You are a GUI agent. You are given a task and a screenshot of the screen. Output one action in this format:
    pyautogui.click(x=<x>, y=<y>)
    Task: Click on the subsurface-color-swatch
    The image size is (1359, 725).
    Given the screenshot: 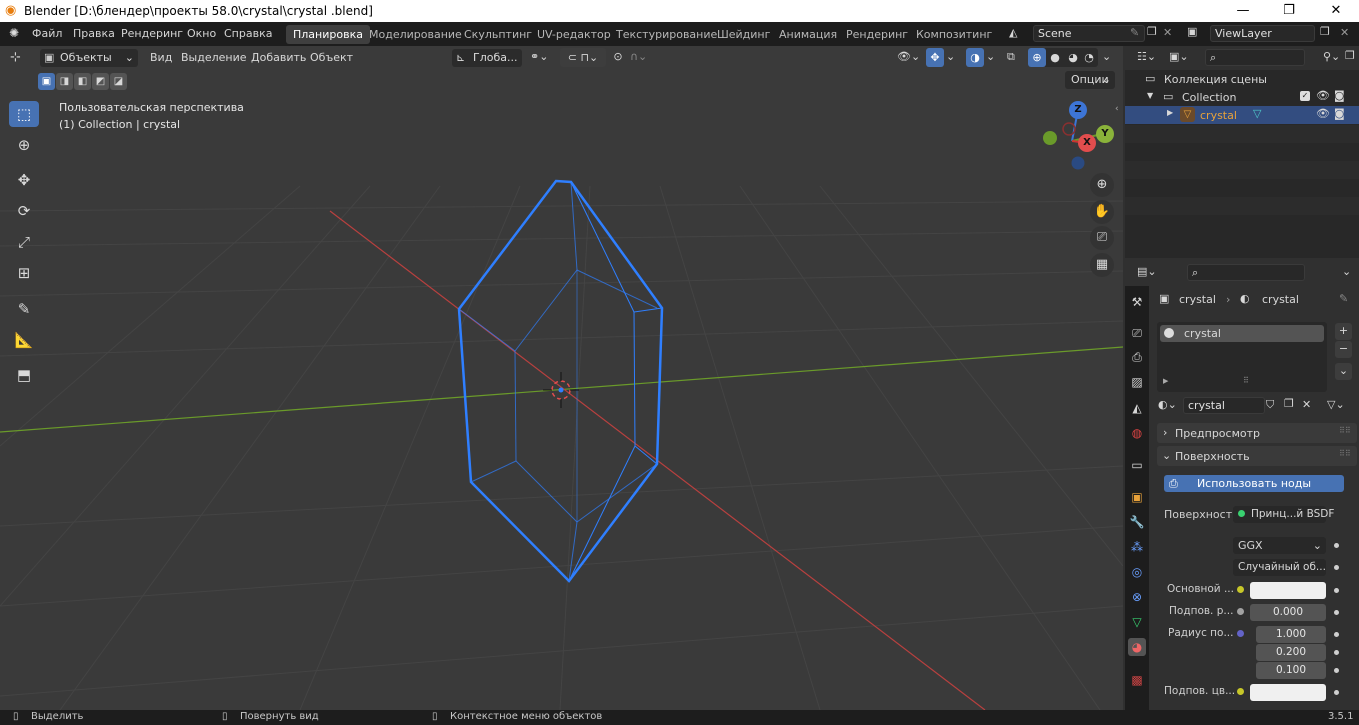 What is the action you would take?
    pyautogui.click(x=1288, y=692)
    